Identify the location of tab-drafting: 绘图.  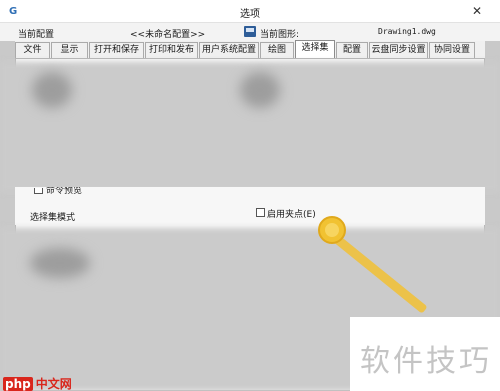
(277, 50).